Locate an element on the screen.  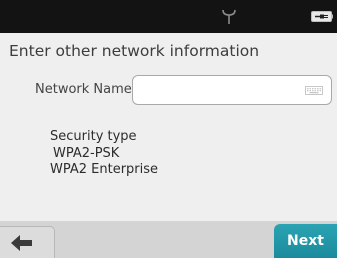
security-type-section: Security type WPA2-PSK WPA2 Enterprise is located at coordinates (104, 154).